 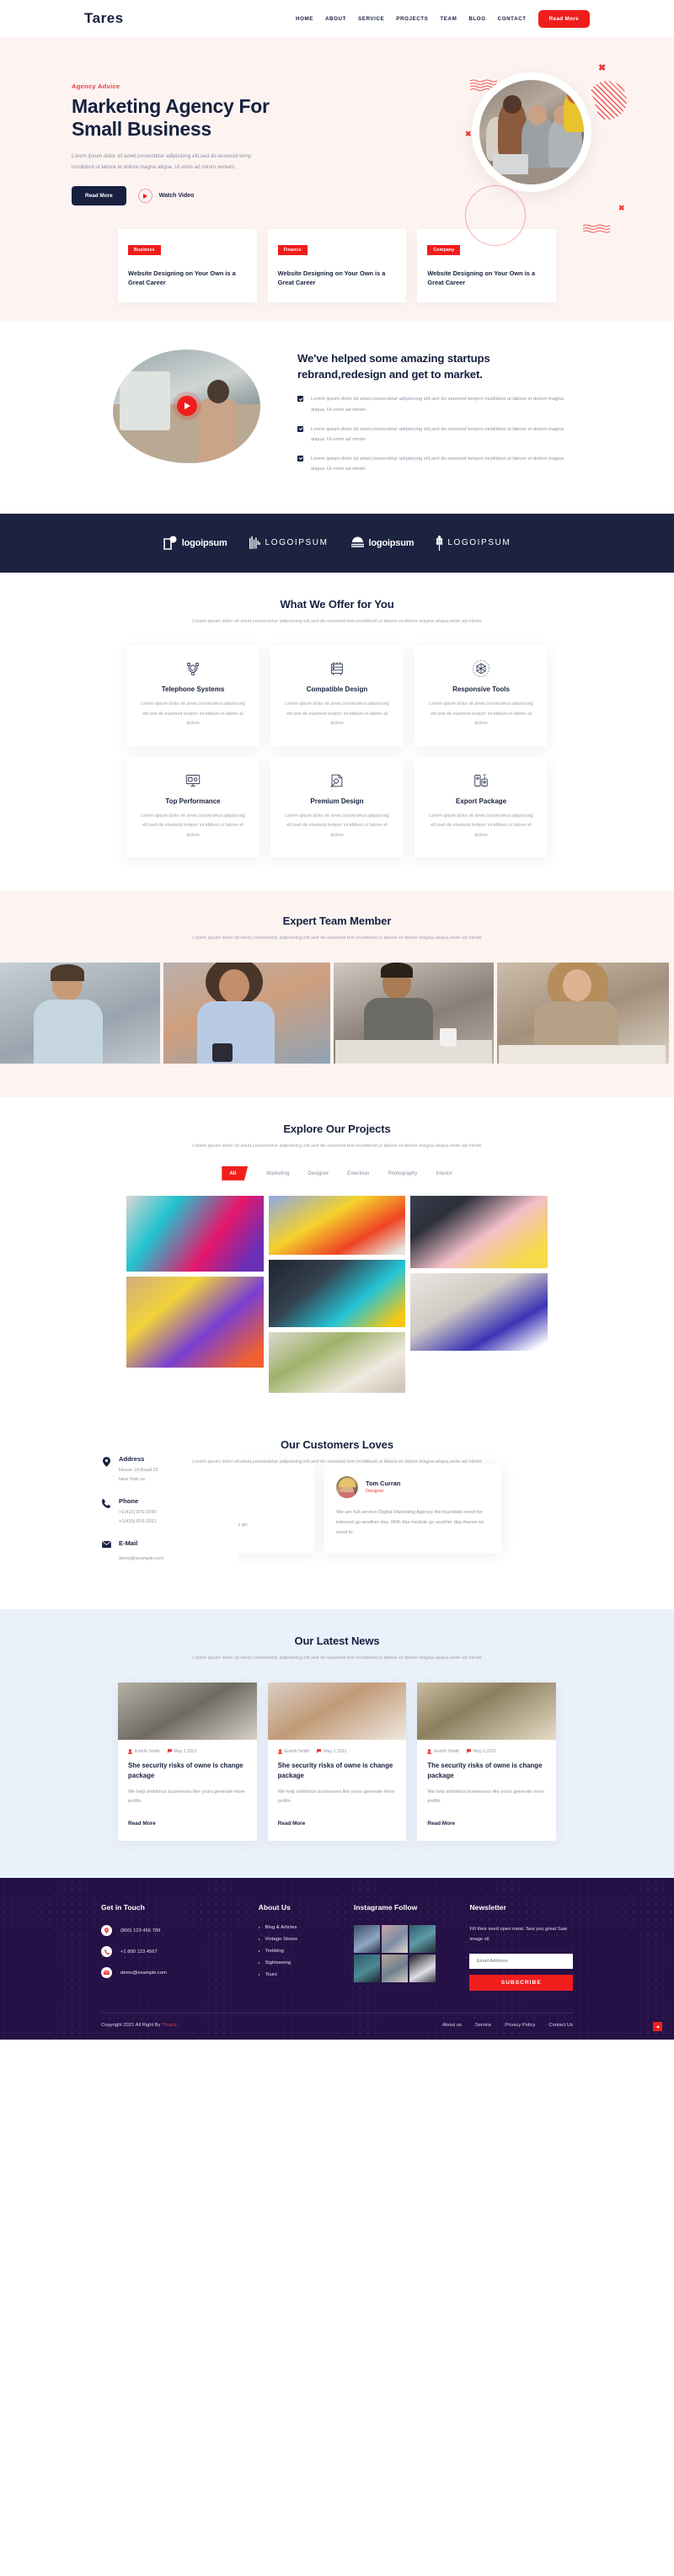 I want to click on news-date: May 1,2021, so click(x=481, y=1751).